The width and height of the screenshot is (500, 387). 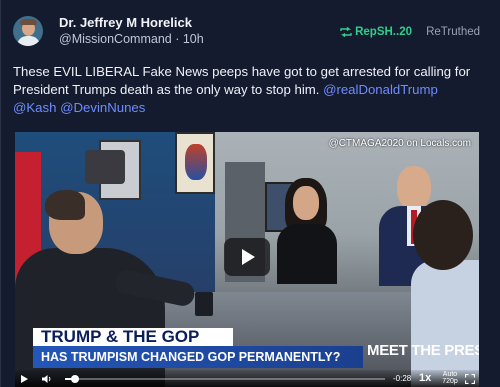 What do you see at coordinates (74, 379) in the screenshot?
I see `progress-knob` at bounding box center [74, 379].